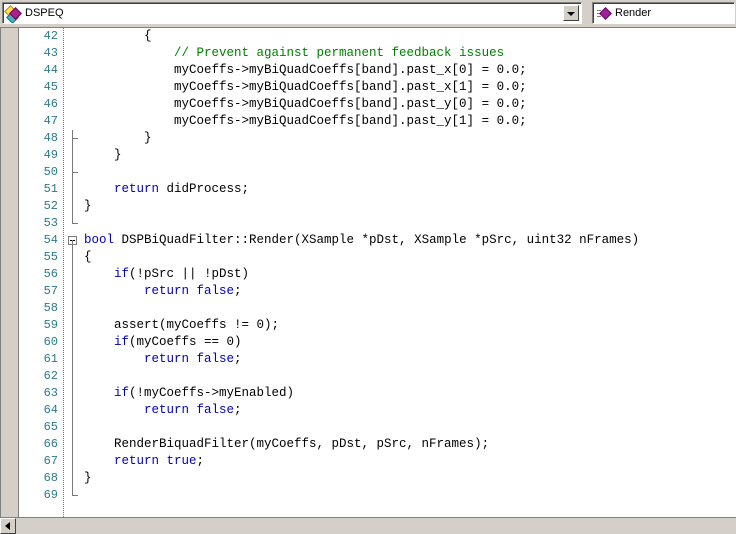  What do you see at coordinates (378, 36) in the screenshot?
I see `code-line: 42 {` at bounding box center [378, 36].